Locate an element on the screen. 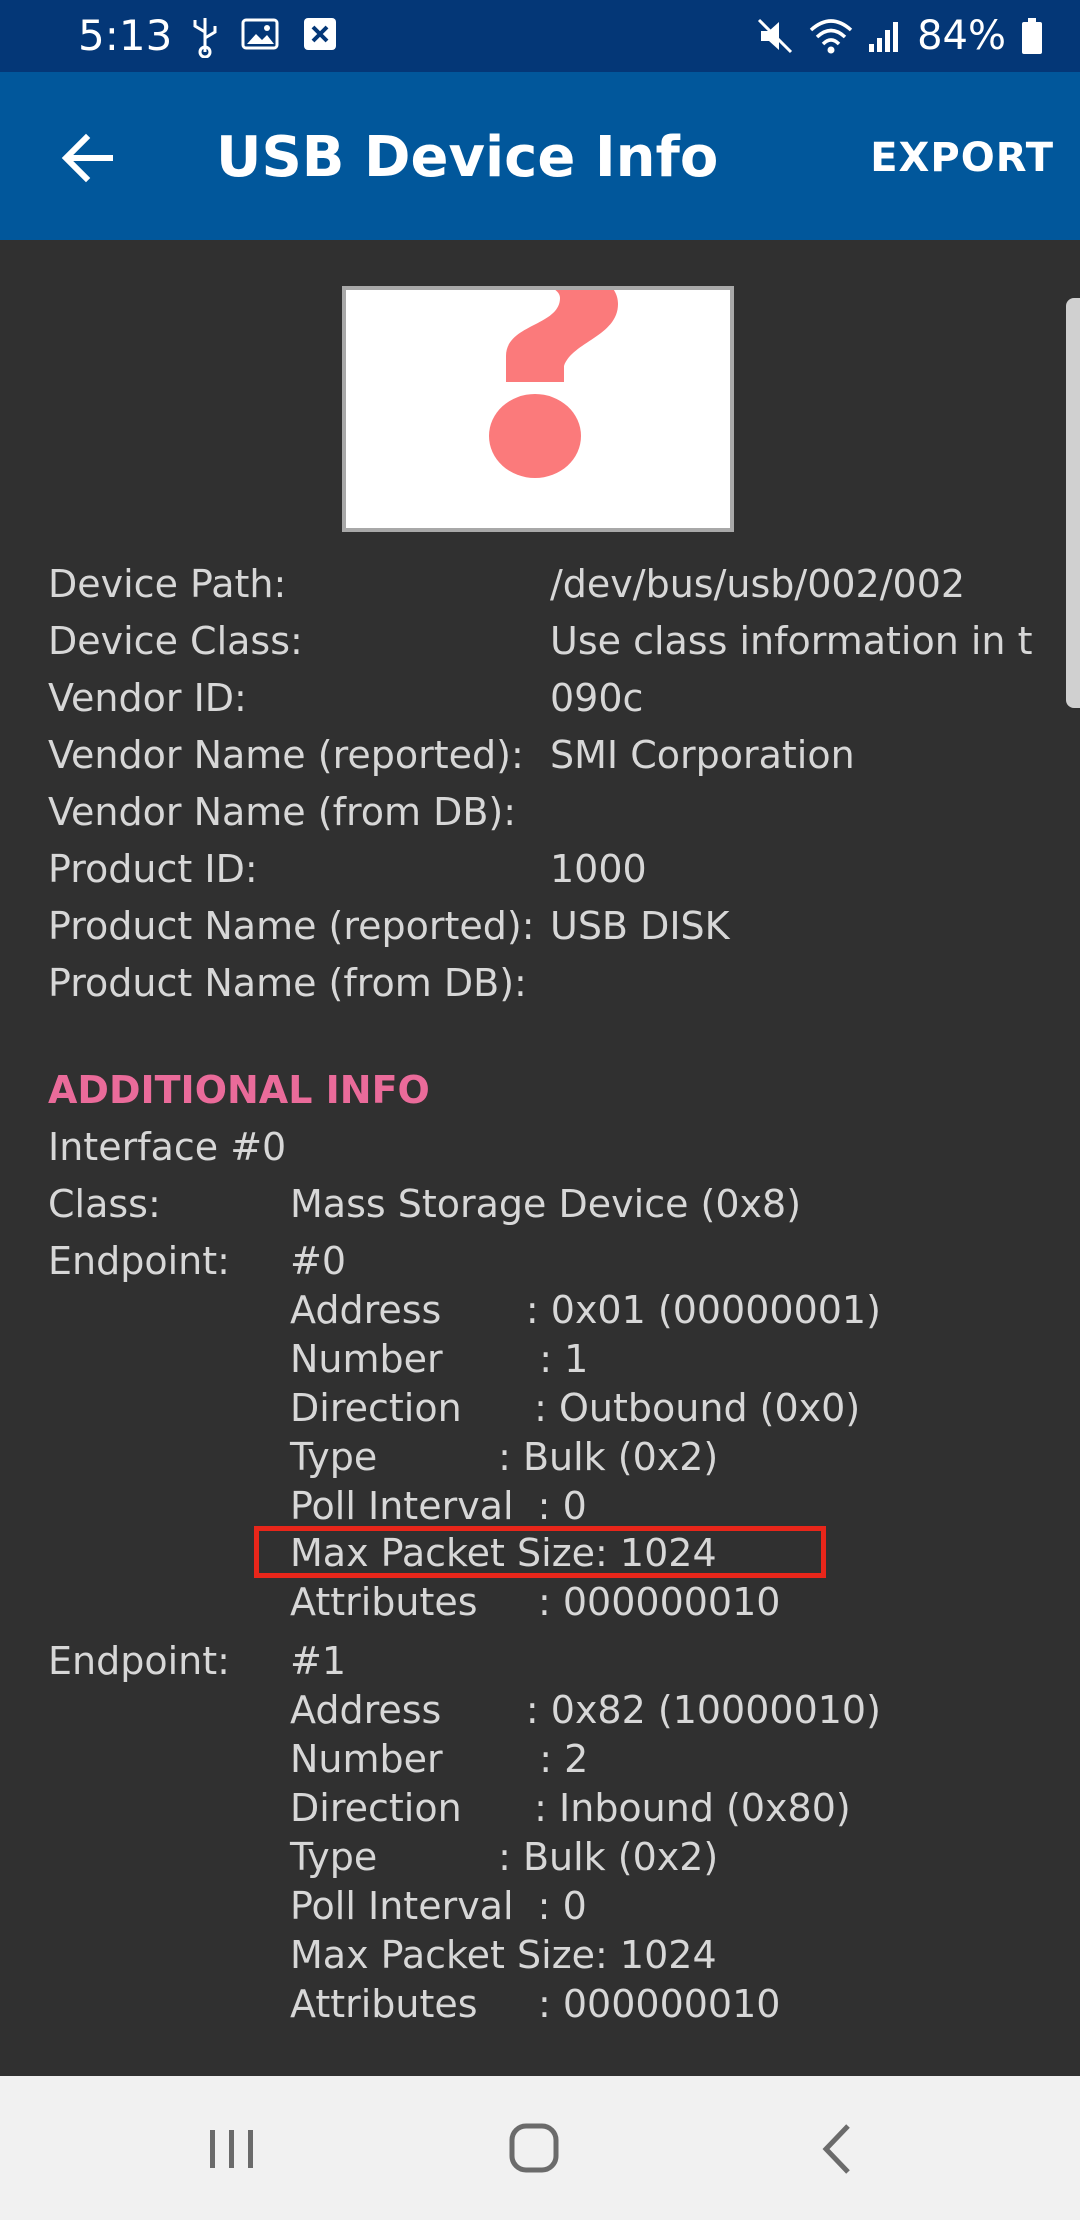 The width and height of the screenshot is (1080, 2220). battery-icon is located at coordinates (1032, 36).